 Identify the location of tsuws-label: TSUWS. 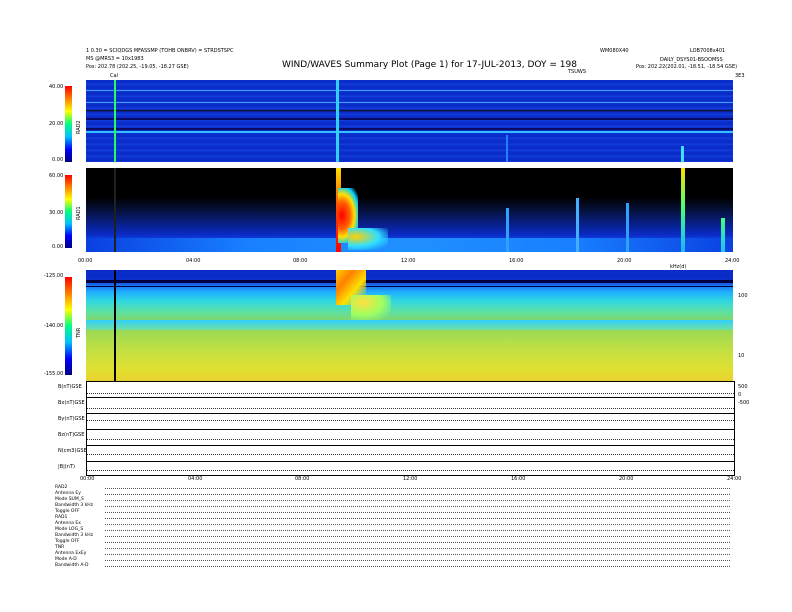
(577, 72).